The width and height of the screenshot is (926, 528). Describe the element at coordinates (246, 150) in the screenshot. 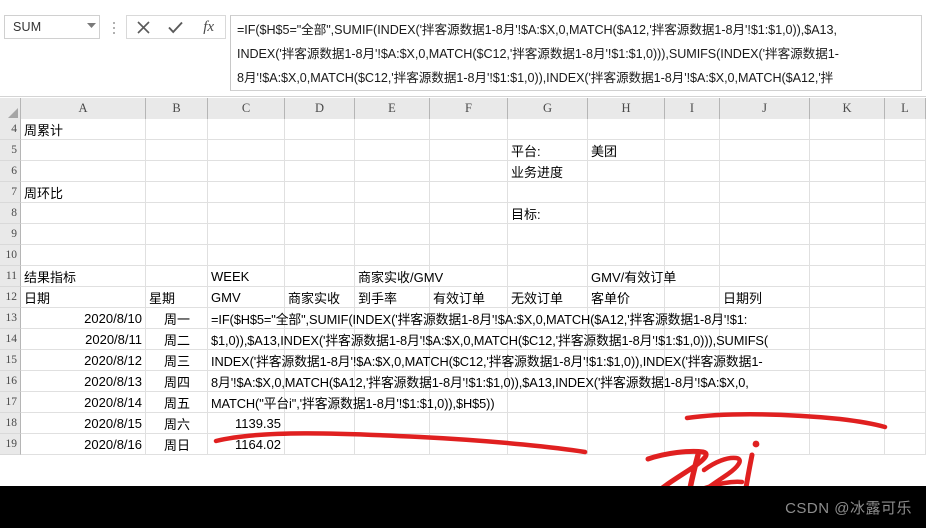

I see `cell-C5` at that location.